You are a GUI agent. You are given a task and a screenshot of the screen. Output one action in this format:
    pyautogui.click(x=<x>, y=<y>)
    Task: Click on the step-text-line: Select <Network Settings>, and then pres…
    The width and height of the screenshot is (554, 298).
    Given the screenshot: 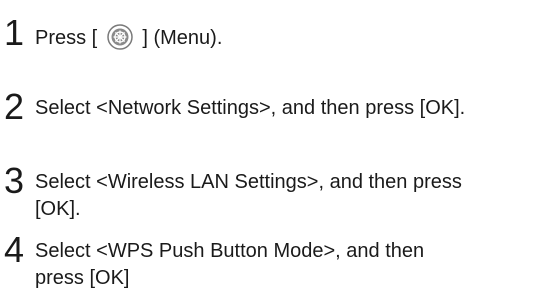 What is the action you would take?
    pyautogui.click(x=250, y=108)
    